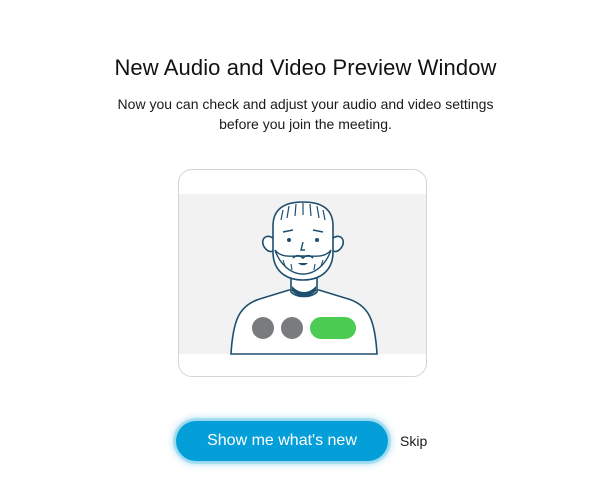 This screenshot has width=611, height=498. What do you see at coordinates (333, 328) in the screenshot?
I see `join-control-icon` at bounding box center [333, 328].